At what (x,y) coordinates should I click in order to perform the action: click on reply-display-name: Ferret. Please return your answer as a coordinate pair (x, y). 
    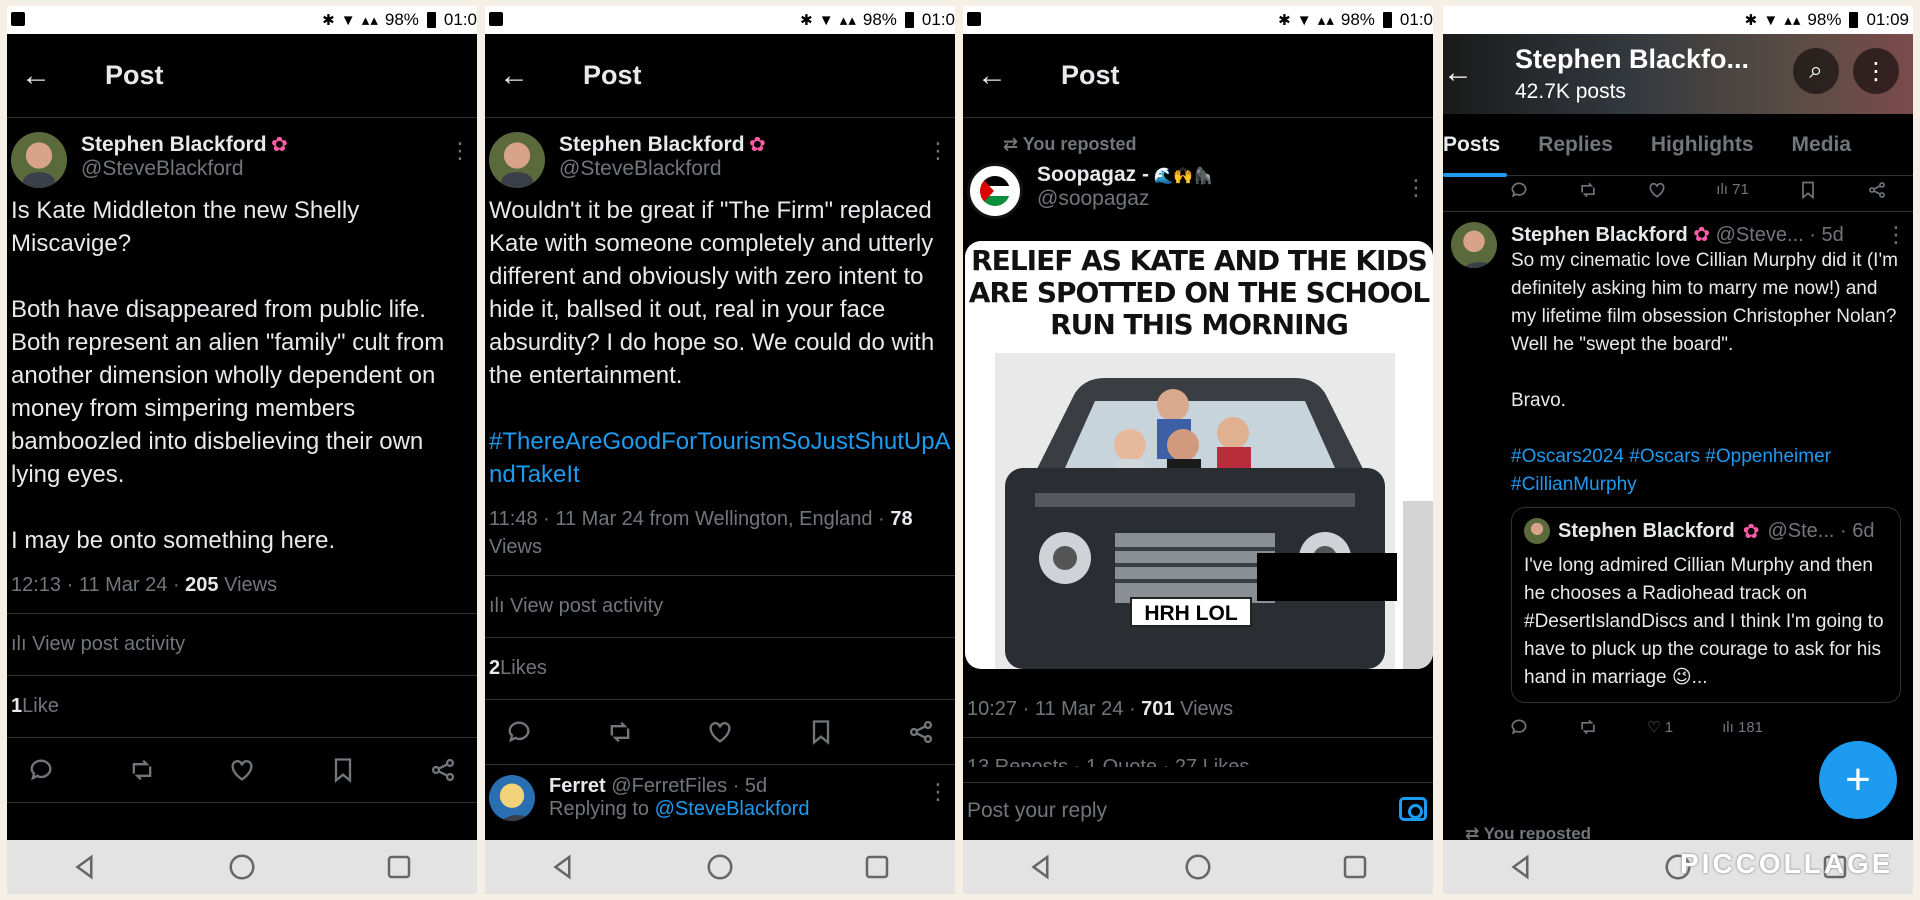
    Looking at the image, I should click on (577, 786).